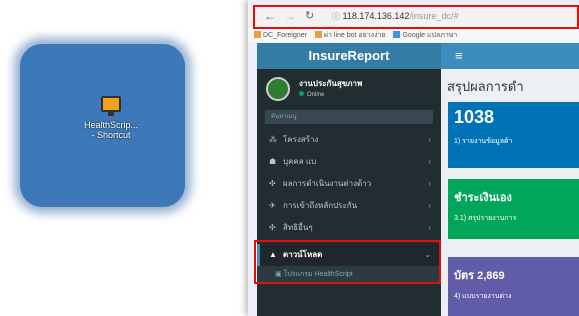 Image resolution: width=579 pixels, height=316 pixels. Describe the element at coordinates (510, 56) in the screenshot. I see `top-navbar: ≡` at that location.